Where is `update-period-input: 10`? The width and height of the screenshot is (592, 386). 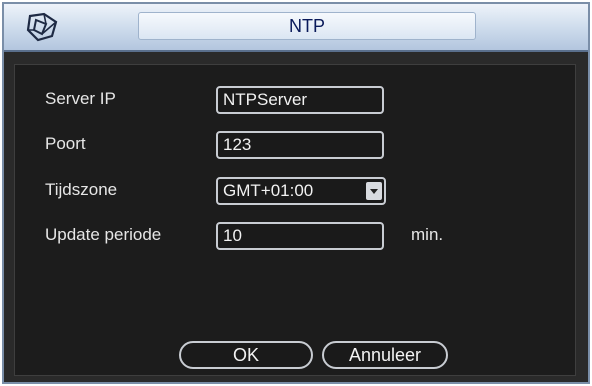
update-period-input: 10 is located at coordinates (300, 236).